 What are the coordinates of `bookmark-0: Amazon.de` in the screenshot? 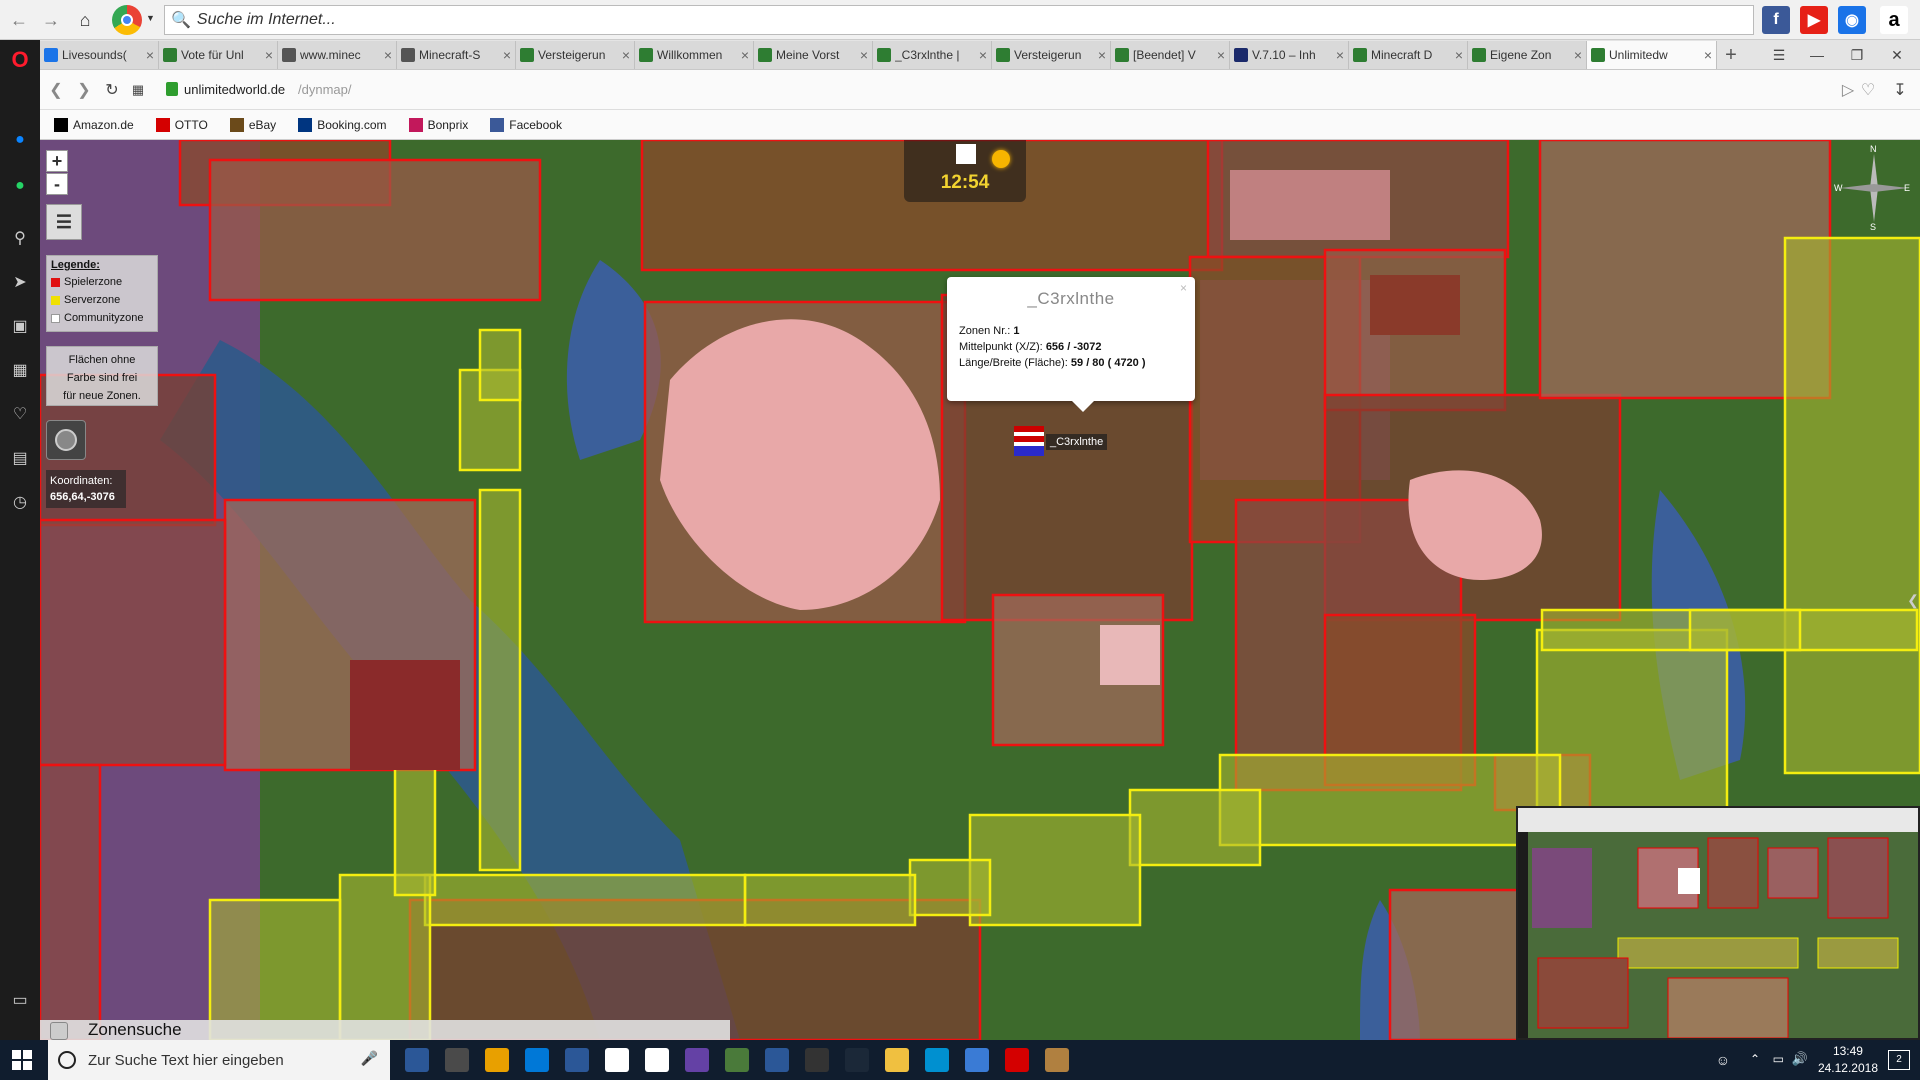 It's located at (94, 124).